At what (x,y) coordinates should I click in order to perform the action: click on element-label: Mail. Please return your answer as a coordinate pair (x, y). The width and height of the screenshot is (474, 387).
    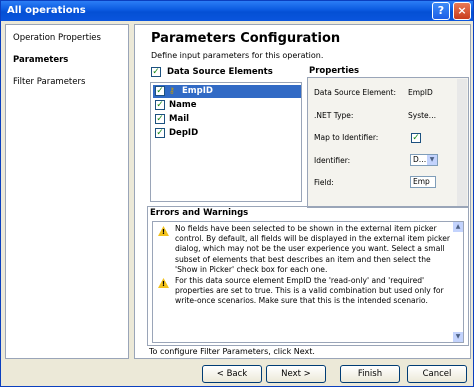
    Looking at the image, I should click on (179, 119).